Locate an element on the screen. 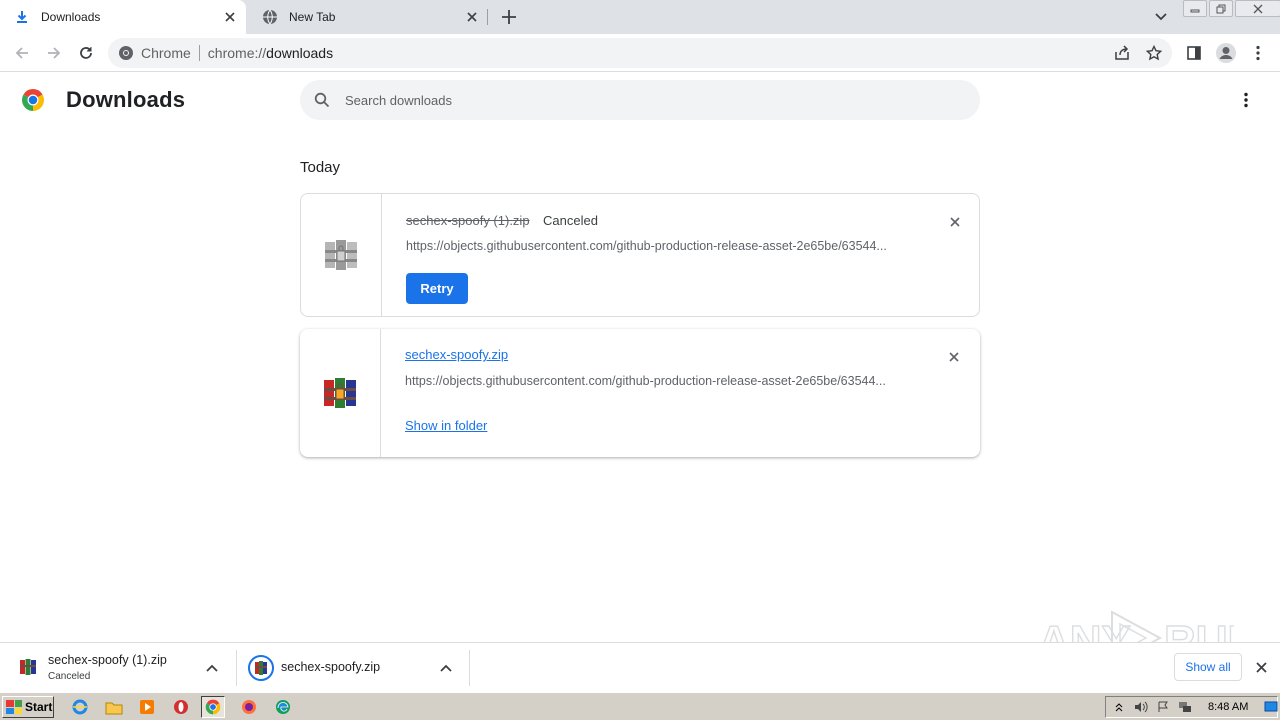 The image size is (1280, 720). omnibox-url: chrome://downloads is located at coordinates (270, 53).